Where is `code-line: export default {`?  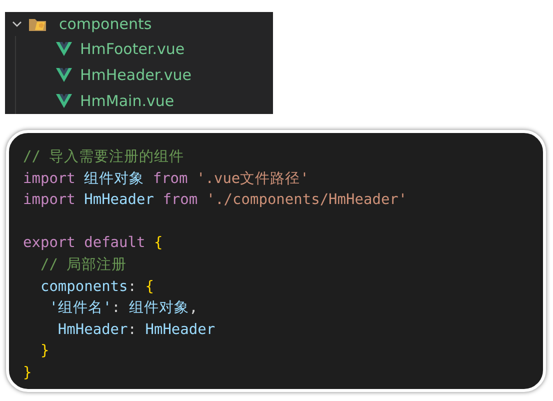
code-line: export default { is located at coordinates (93, 244).